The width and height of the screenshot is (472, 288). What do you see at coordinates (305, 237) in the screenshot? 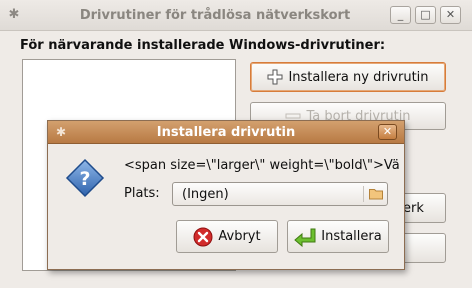
I see `enter-arrow-icon` at bounding box center [305, 237].